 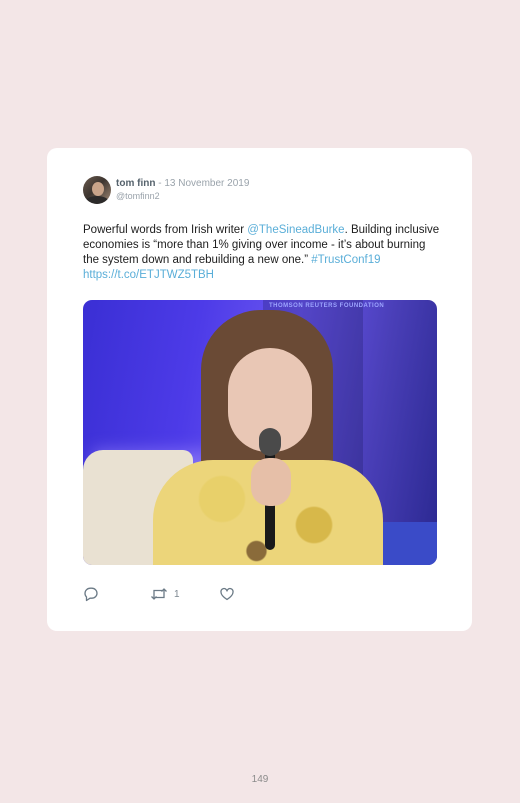 What do you see at coordinates (135, 183) in the screenshot?
I see `author-name: tom finn` at bounding box center [135, 183].